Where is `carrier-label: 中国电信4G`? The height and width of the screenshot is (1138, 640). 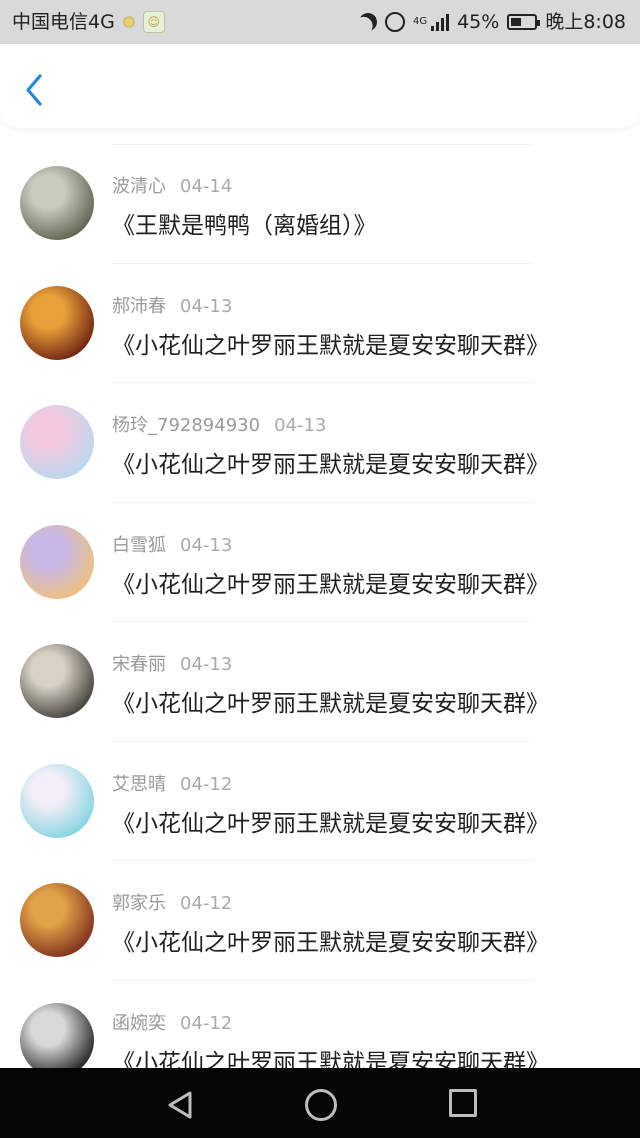
carrier-label: 中国电信4G is located at coordinates (63, 22).